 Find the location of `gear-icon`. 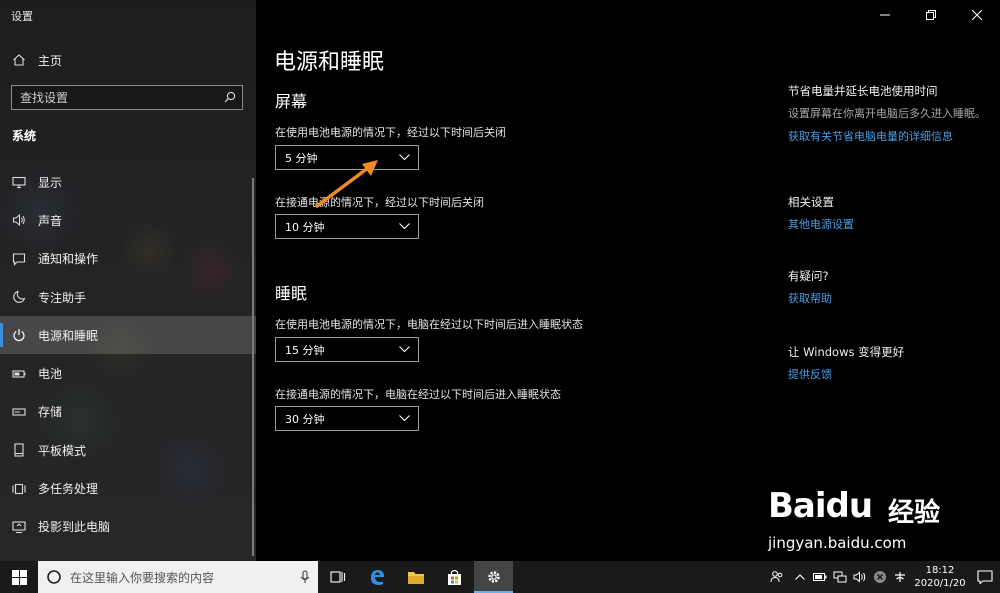

gear-icon is located at coordinates (493, 577).